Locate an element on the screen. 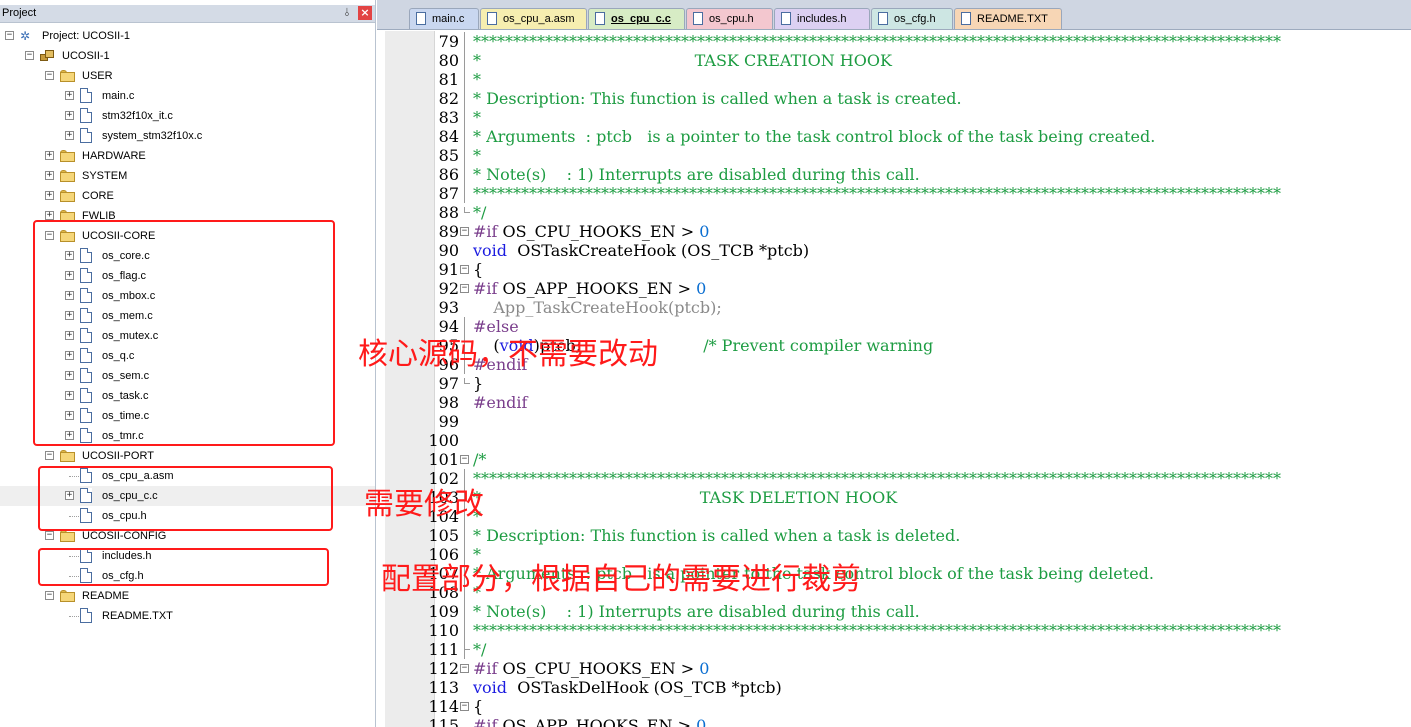 This screenshot has height=727, width=1411. line-number: 84 is located at coordinates (448, 136).